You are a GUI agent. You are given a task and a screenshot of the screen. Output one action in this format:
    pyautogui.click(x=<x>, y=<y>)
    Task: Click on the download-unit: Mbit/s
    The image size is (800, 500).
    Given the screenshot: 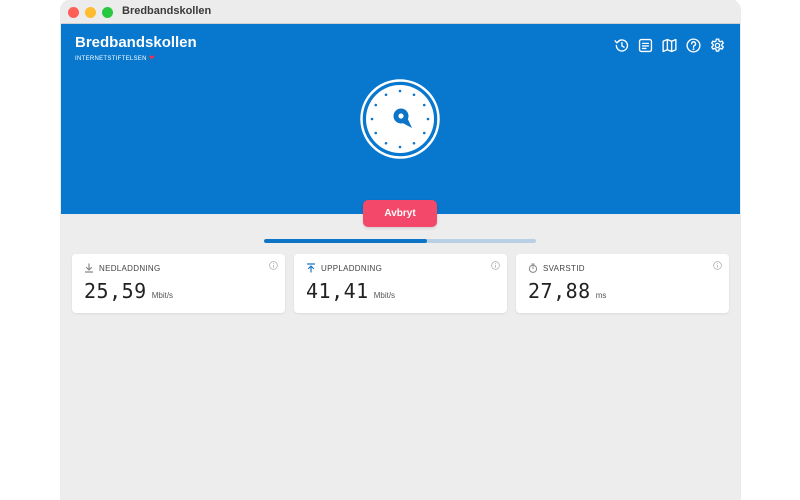 What is the action you would take?
    pyautogui.click(x=162, y=295)
    